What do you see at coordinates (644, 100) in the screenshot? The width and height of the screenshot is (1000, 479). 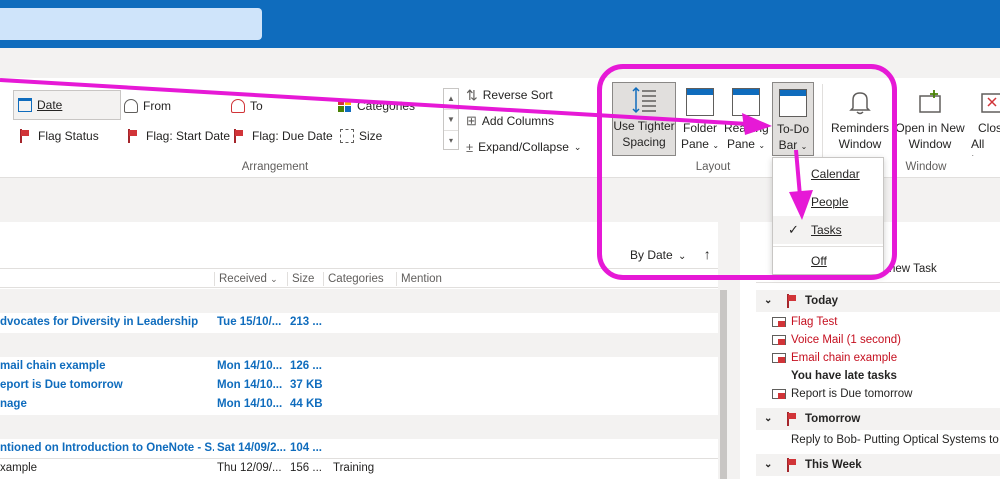 I see `spacing-icon` at bounding box center [644, 100].